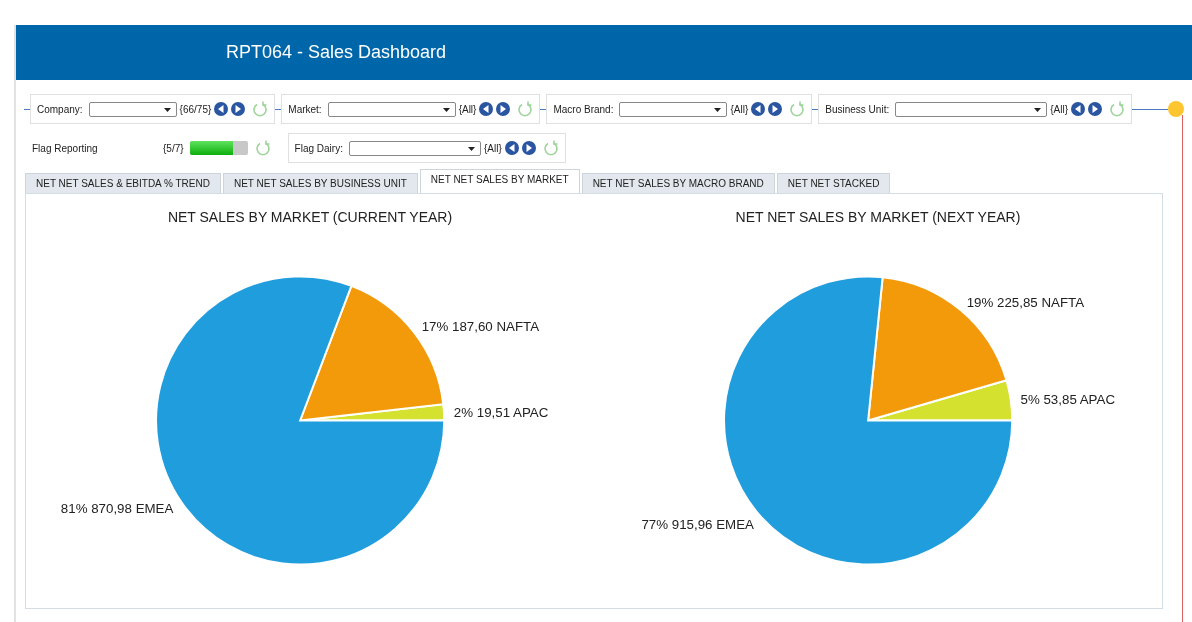  Describe the element at coordinates (1176, 109) in the screenshot. I see `marker-dot` at that location.